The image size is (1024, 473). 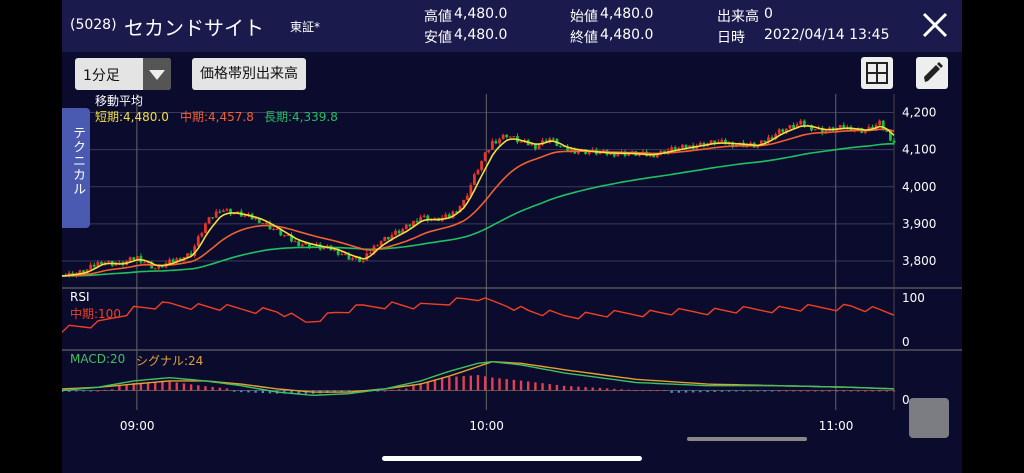 I want to click on ma-long-label: 長期:4,339.8, so click(x=301, y=117).